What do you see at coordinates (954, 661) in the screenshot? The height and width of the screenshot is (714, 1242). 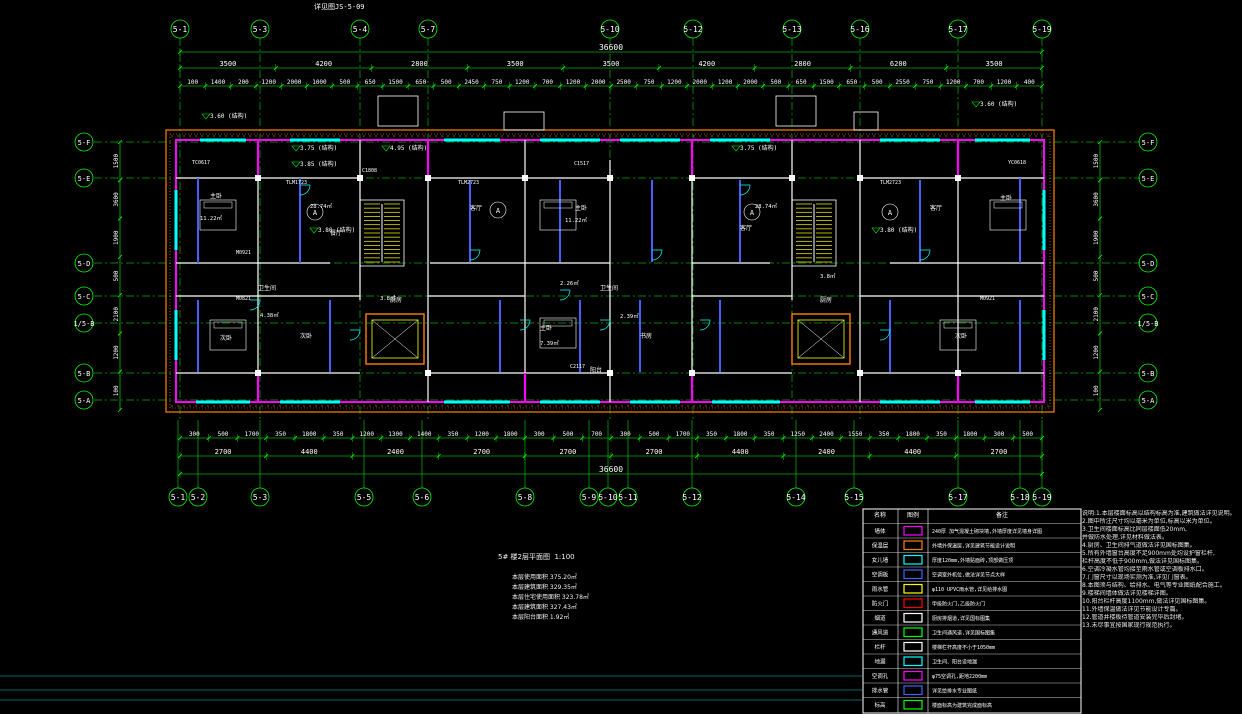 I see `legend-note: 卫生间、阳台设地漏` at bounding box center [954, 661].